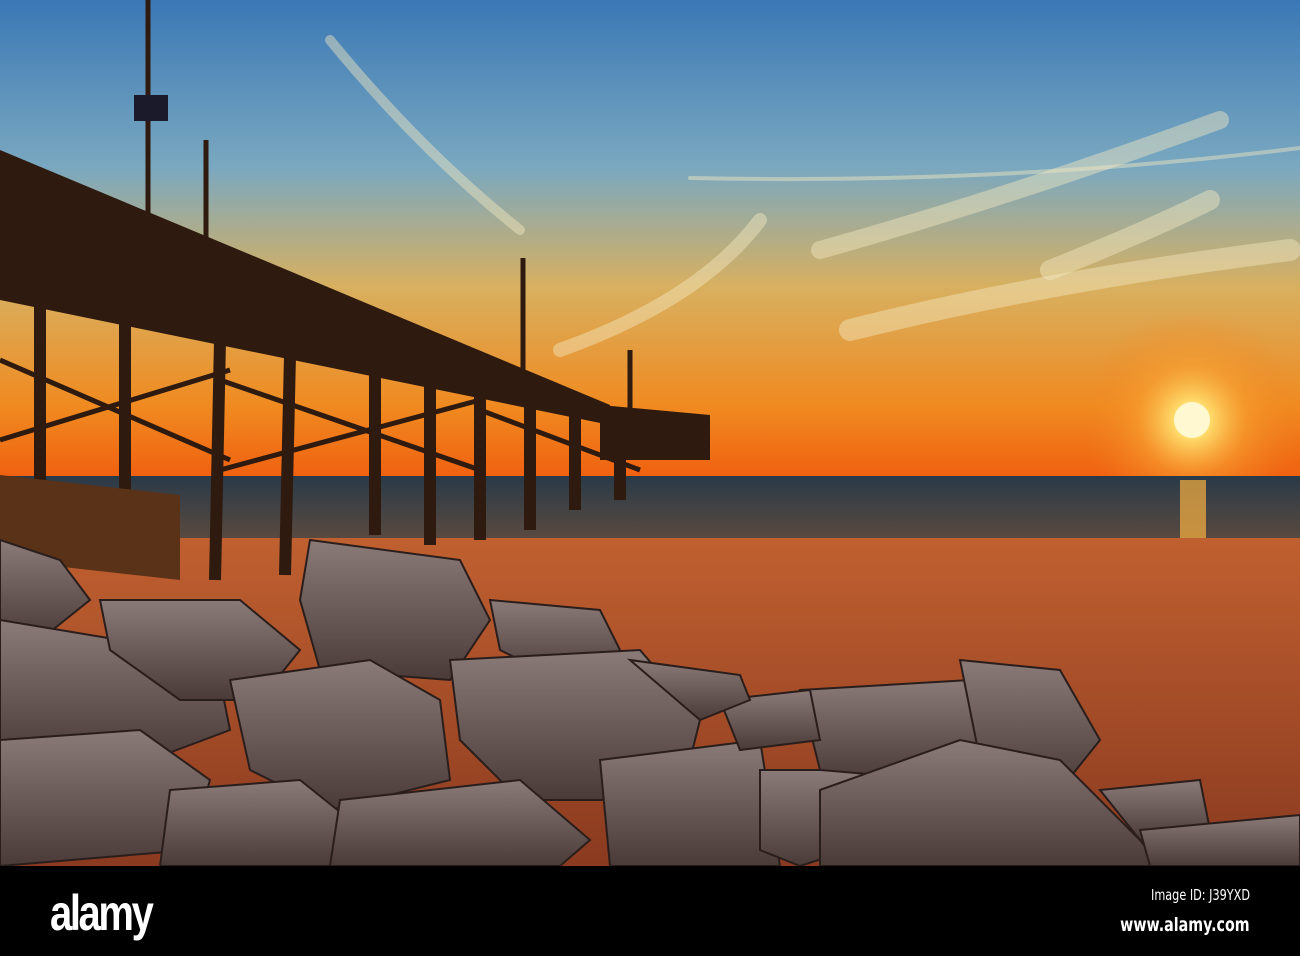 The image size is (1300, 956). What do you see at coordinates (102, 913) in the screenshot?
I see `alamy-logo: alamy` at bounding box center [102, 913].